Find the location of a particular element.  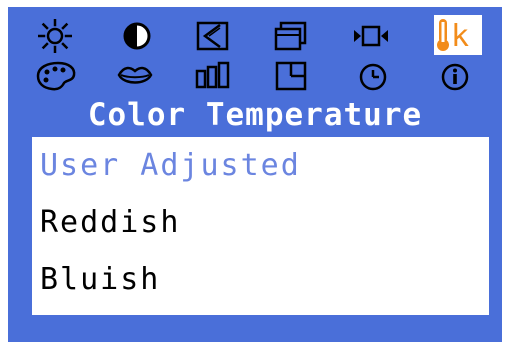

color-temperature-icon: k is located at coordinates (458, 35).